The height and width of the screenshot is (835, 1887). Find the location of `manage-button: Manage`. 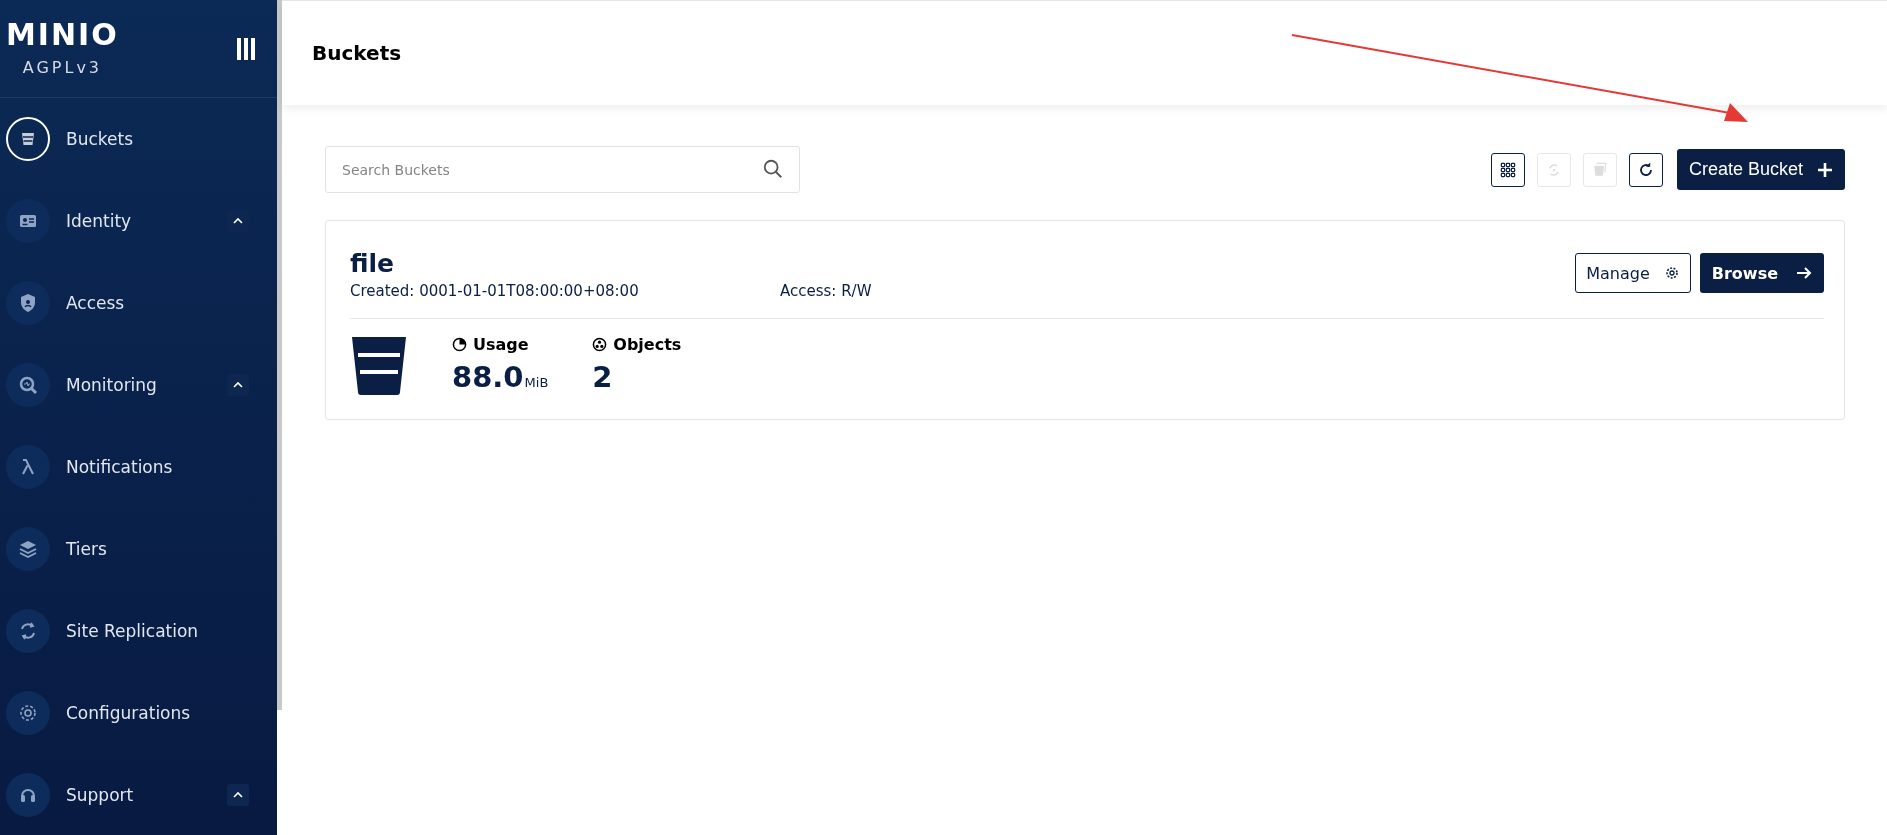

manage-button: Manage is located at coordinates (1633, 273).